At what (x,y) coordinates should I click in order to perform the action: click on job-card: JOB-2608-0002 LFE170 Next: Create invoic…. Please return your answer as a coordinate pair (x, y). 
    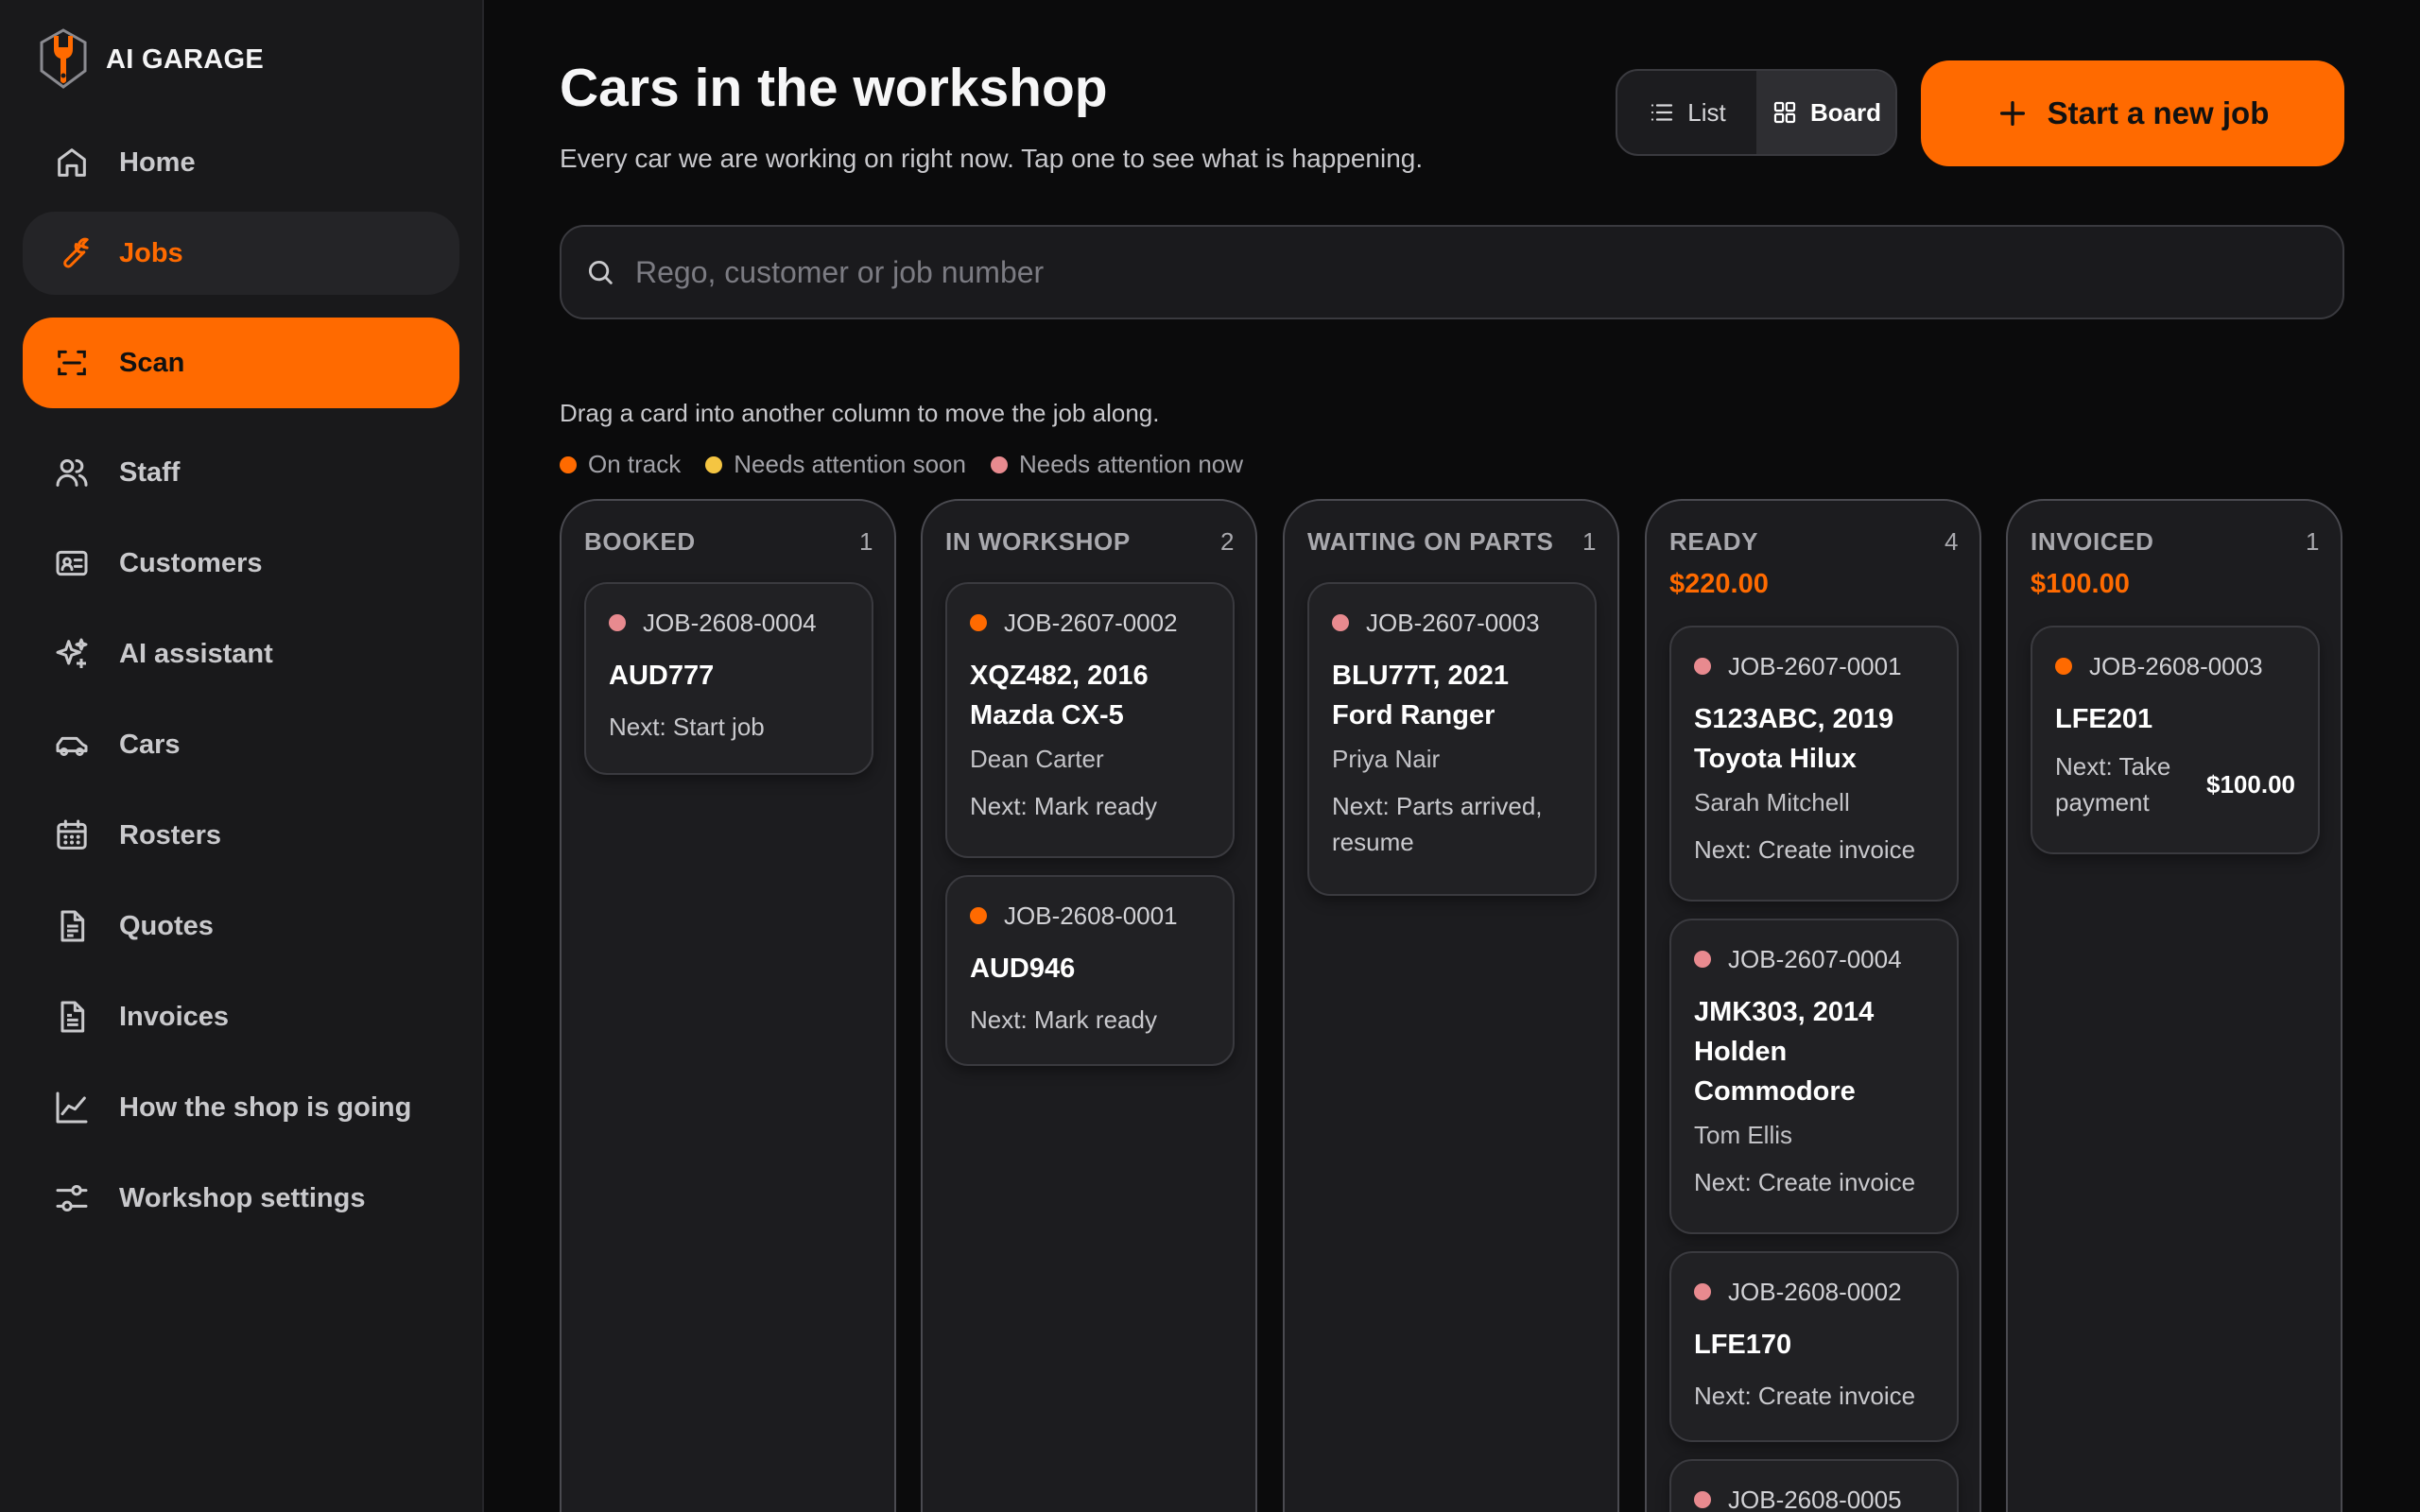
    Looking at the image, I should click on (1814, 1346).